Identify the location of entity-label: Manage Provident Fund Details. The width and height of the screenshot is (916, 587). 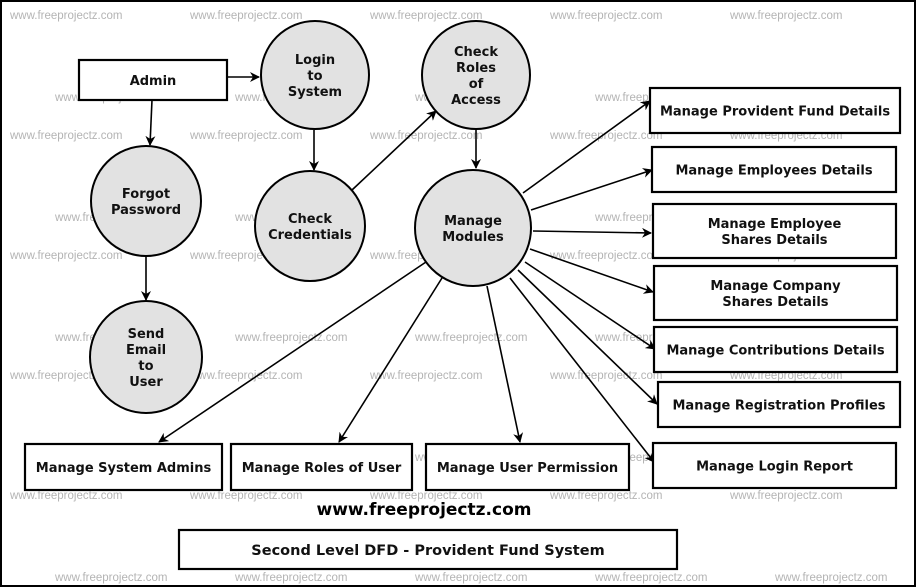
(775, 112).